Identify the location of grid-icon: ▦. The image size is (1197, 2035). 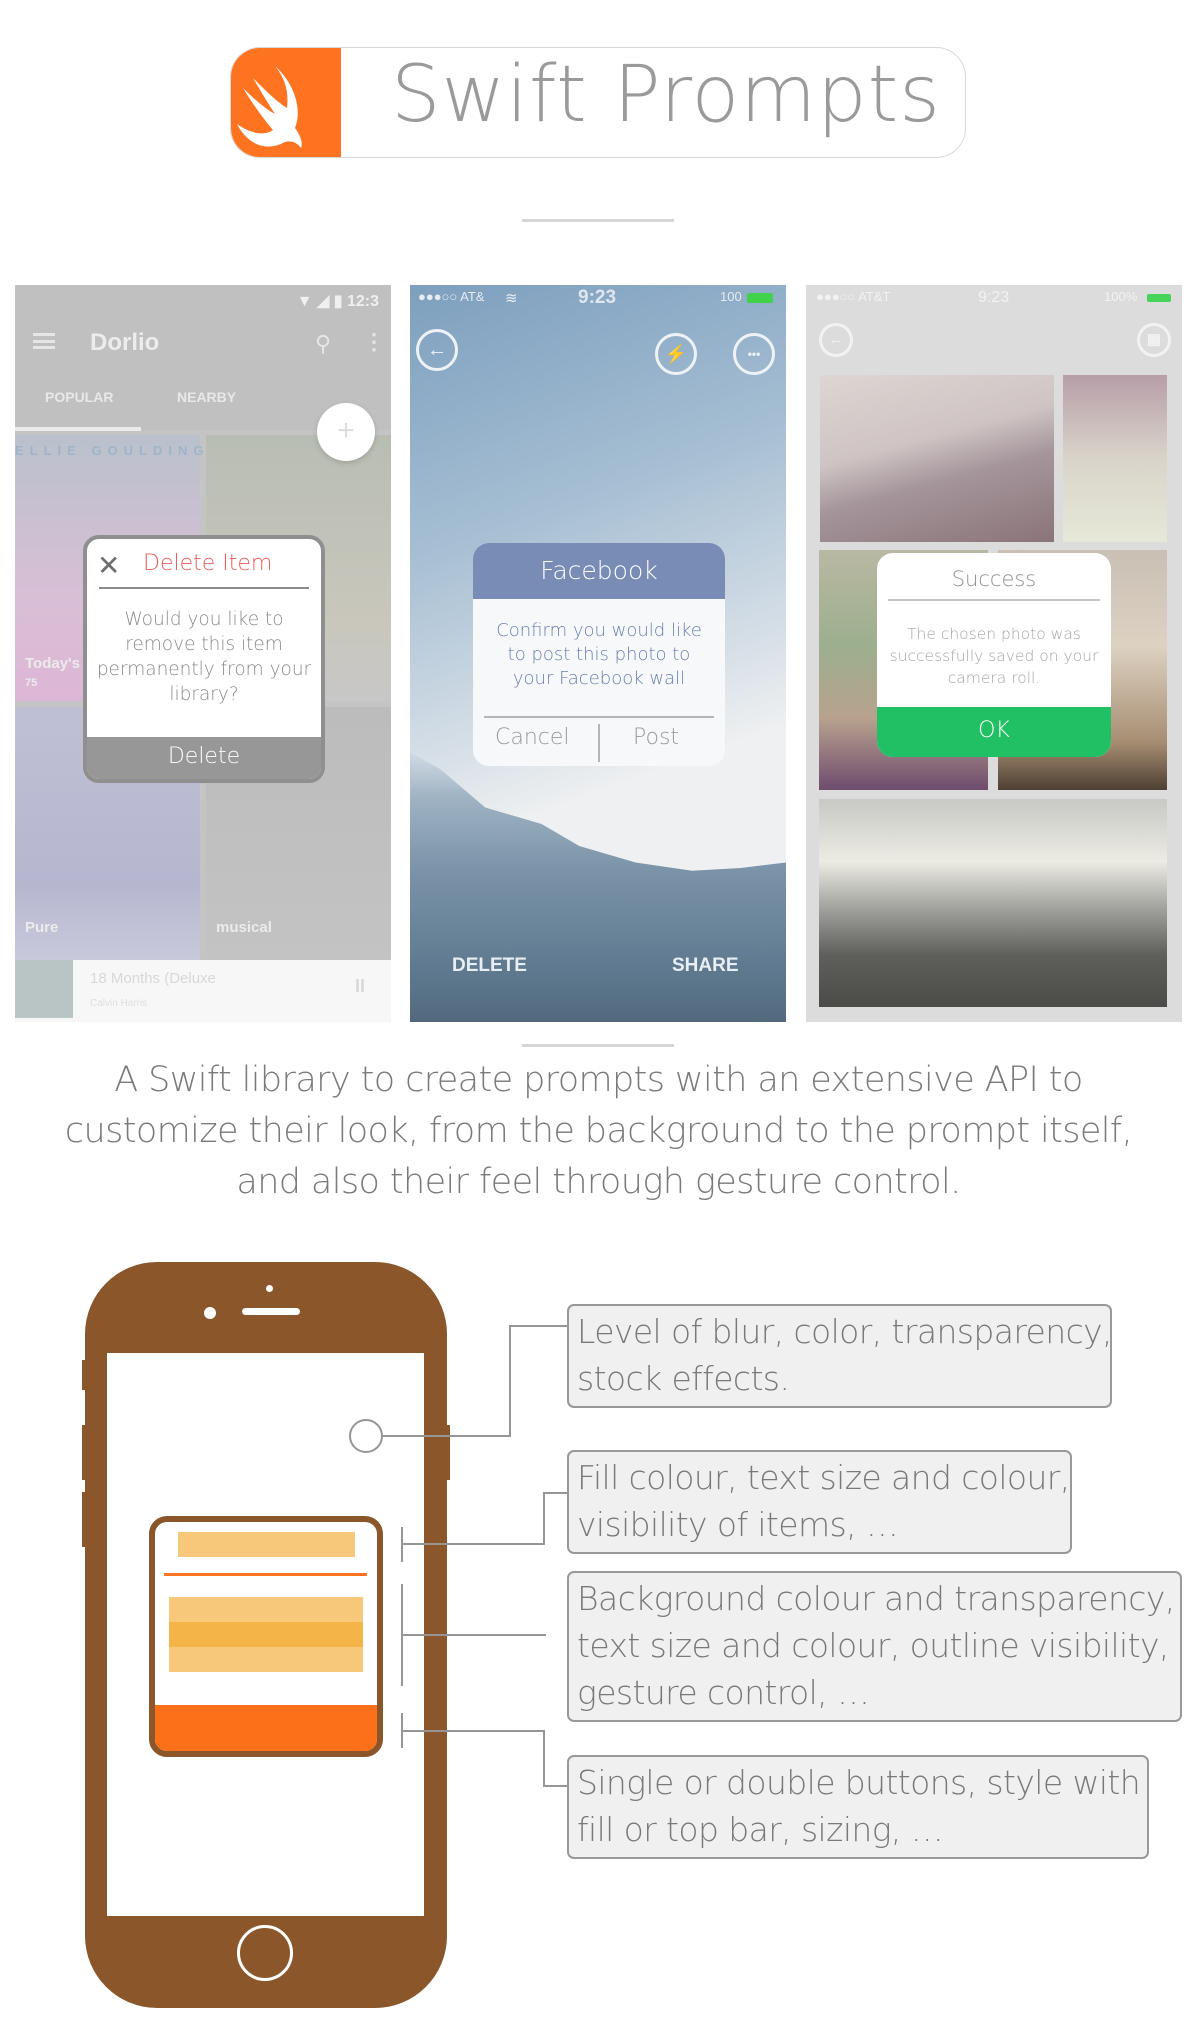
(1154, 340).